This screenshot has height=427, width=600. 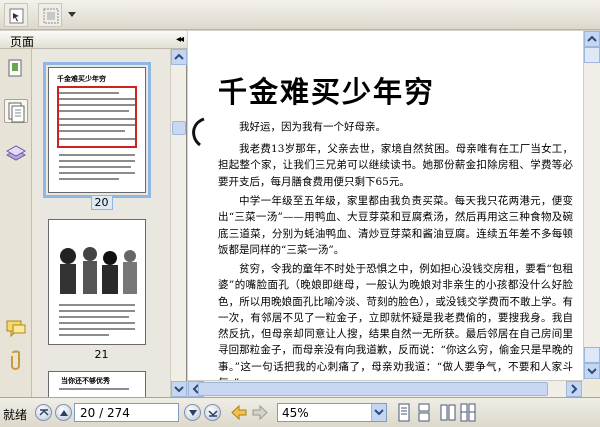 I want to click on paragraph-1: 我好运，因为我有一个好母亲。, so click(x=312, y=127).